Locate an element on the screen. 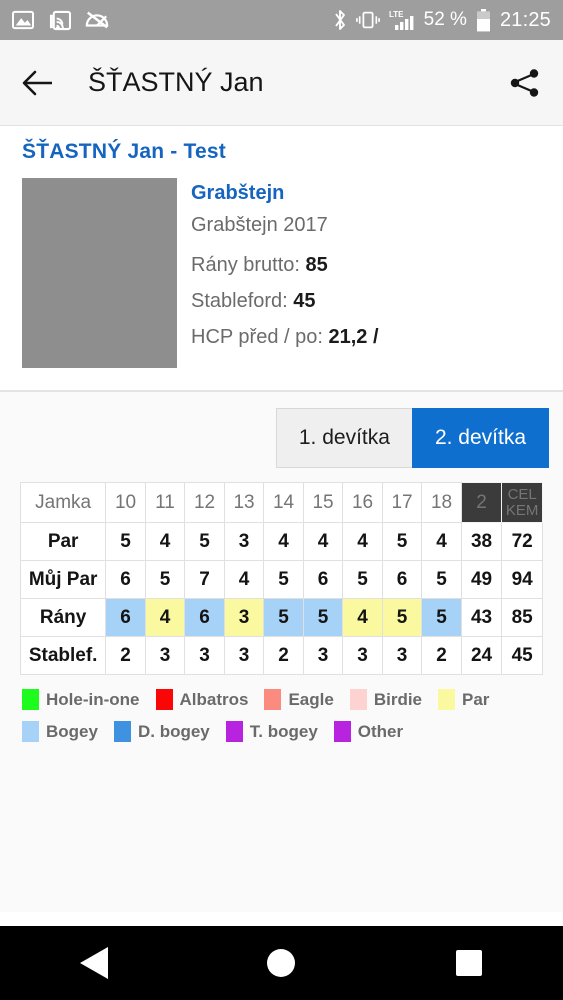  par-hole-13: 3 is located at coordinates (244, 541).